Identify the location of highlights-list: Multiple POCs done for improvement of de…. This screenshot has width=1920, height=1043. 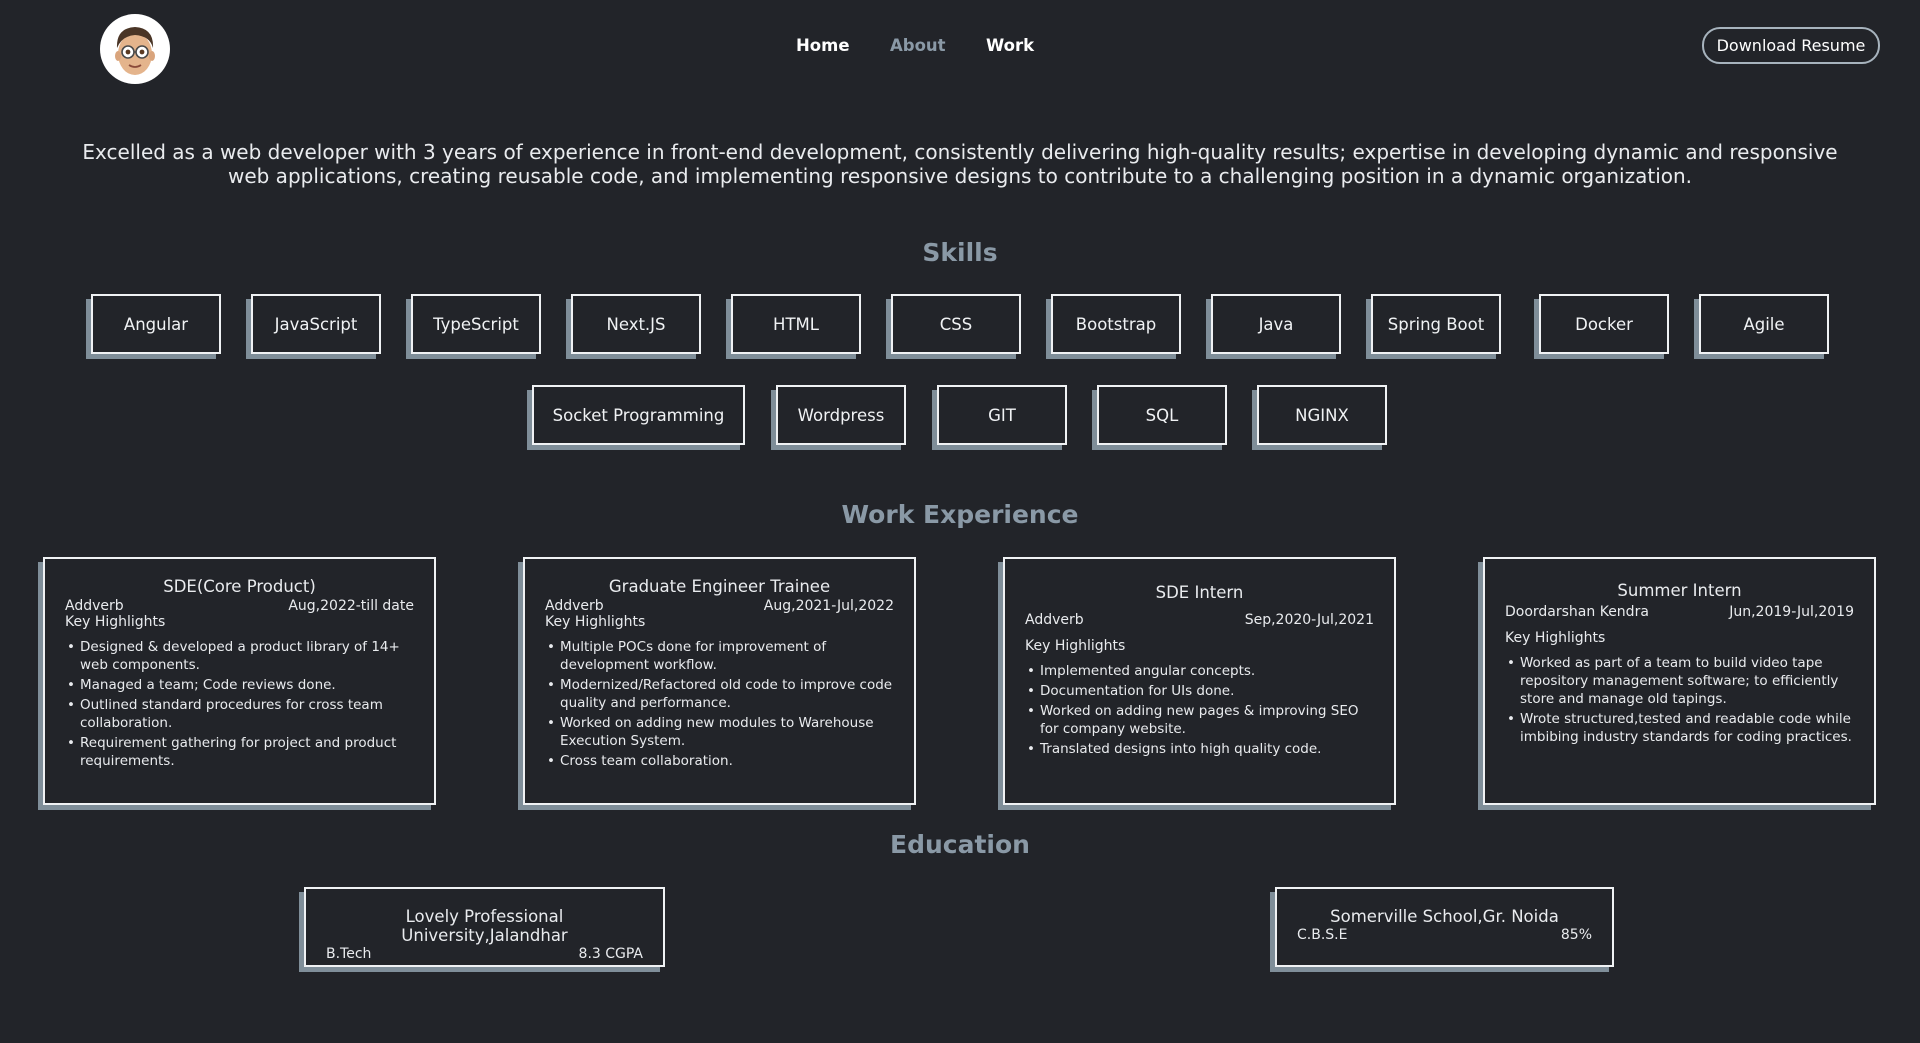
(719, 704).